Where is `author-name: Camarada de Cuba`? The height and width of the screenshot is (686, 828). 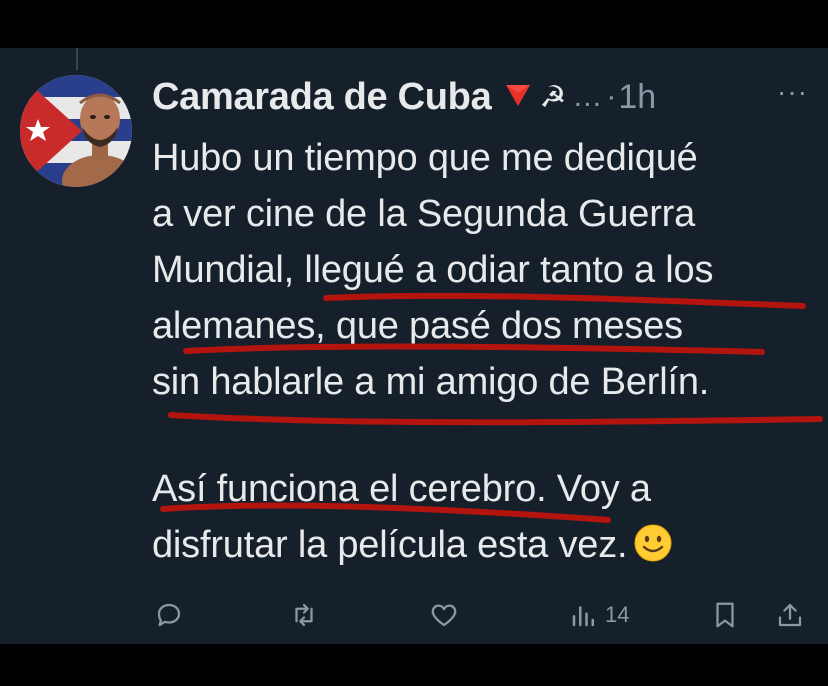
author-name: Camarada de Cuba is located at coordinates (322, 97).